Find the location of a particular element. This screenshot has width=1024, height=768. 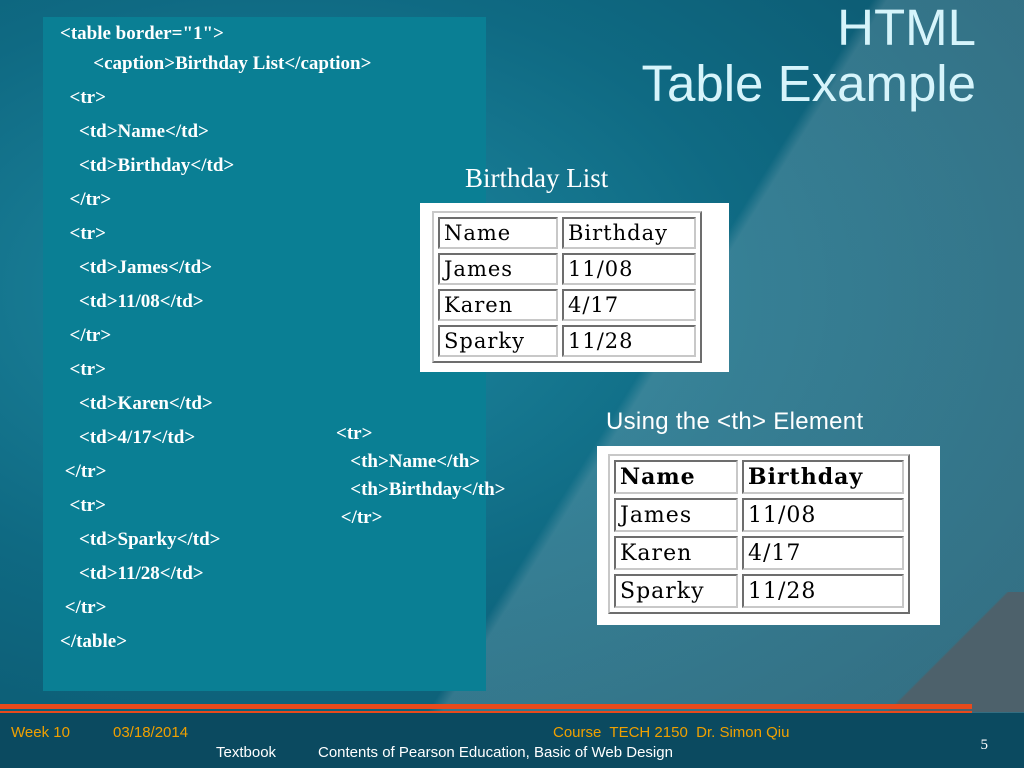

title-line-2: Table Example is located at coordinates (808, 83).